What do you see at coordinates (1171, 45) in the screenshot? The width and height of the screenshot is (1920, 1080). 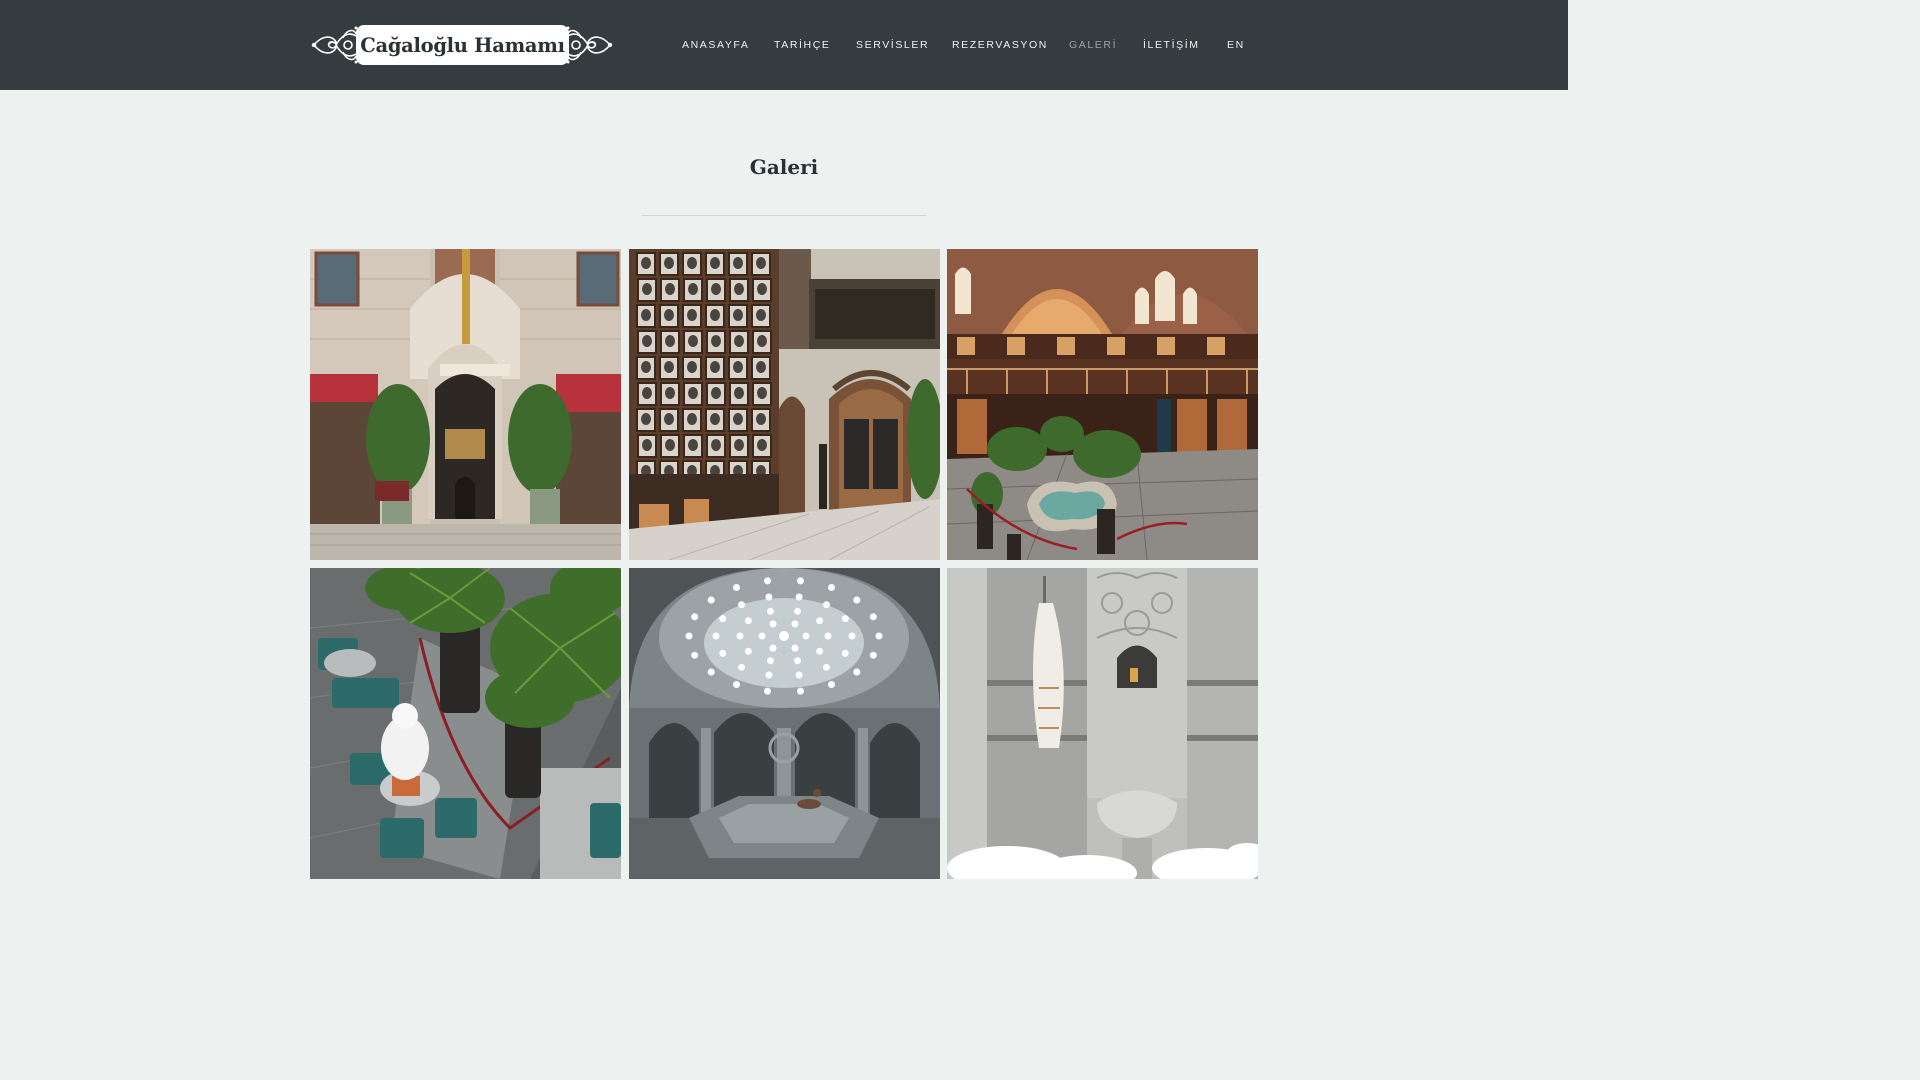 I see `nav-item-iletisim: İLETİŞİM` at bounding box center [1171, 45].